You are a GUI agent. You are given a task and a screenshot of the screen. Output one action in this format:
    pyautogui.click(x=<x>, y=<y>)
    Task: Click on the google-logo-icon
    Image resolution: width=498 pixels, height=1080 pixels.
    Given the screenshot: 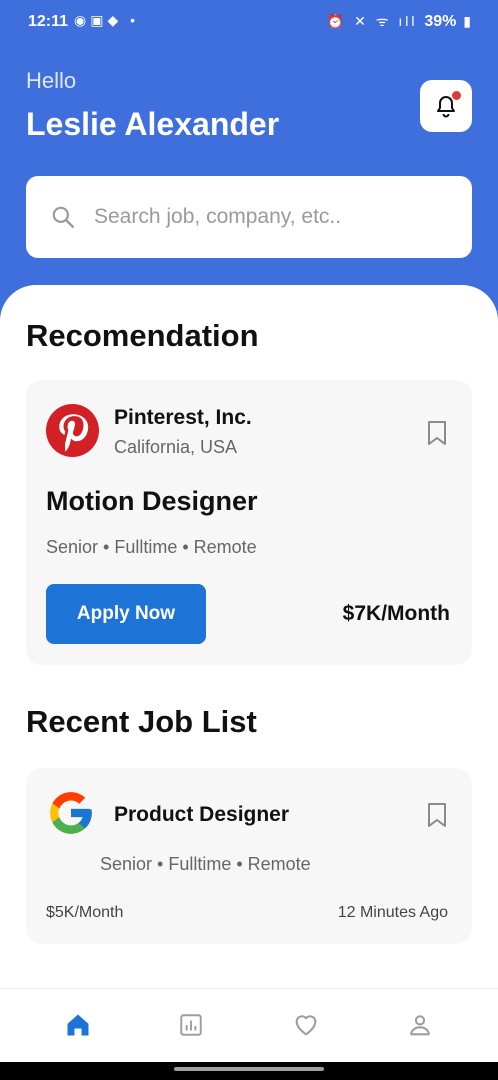 What is the action you would take?
    pyautogui.click(x=71, y=813)
    